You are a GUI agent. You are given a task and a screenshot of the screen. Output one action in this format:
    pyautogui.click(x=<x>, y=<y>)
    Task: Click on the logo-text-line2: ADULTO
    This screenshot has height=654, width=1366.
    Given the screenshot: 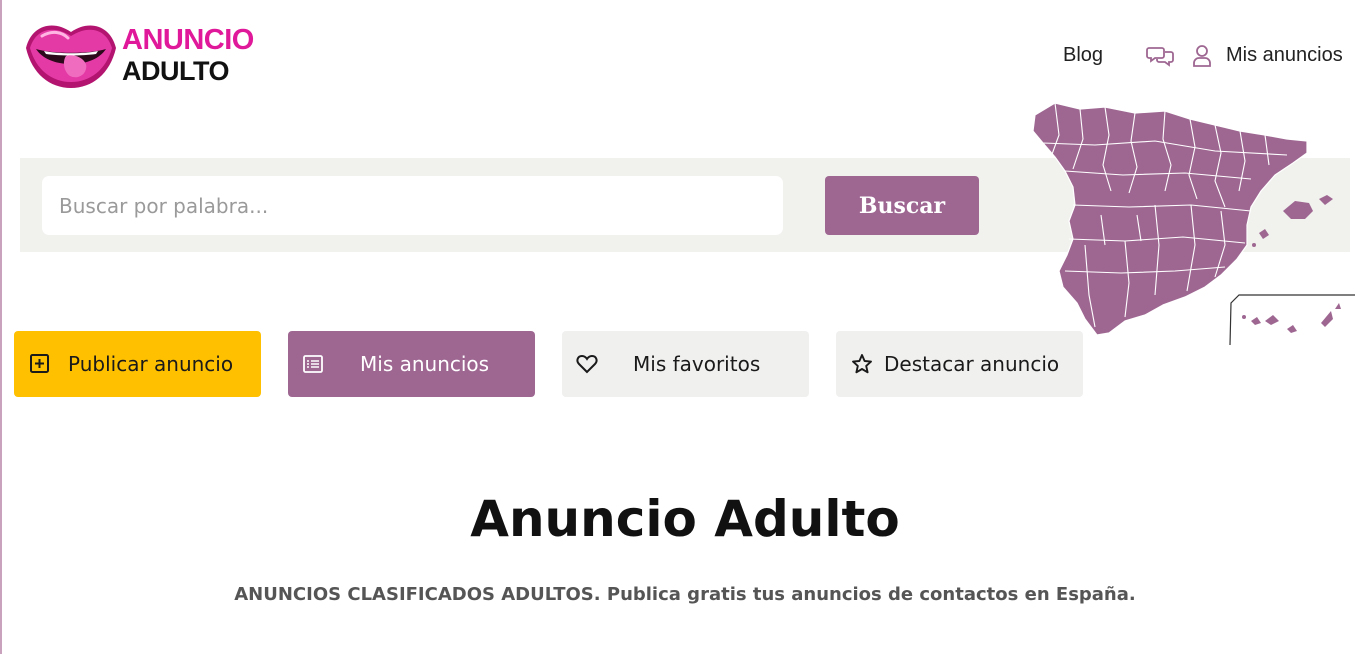 What is the action you would take?
    pyautogui.click(x=176, y=71)
    